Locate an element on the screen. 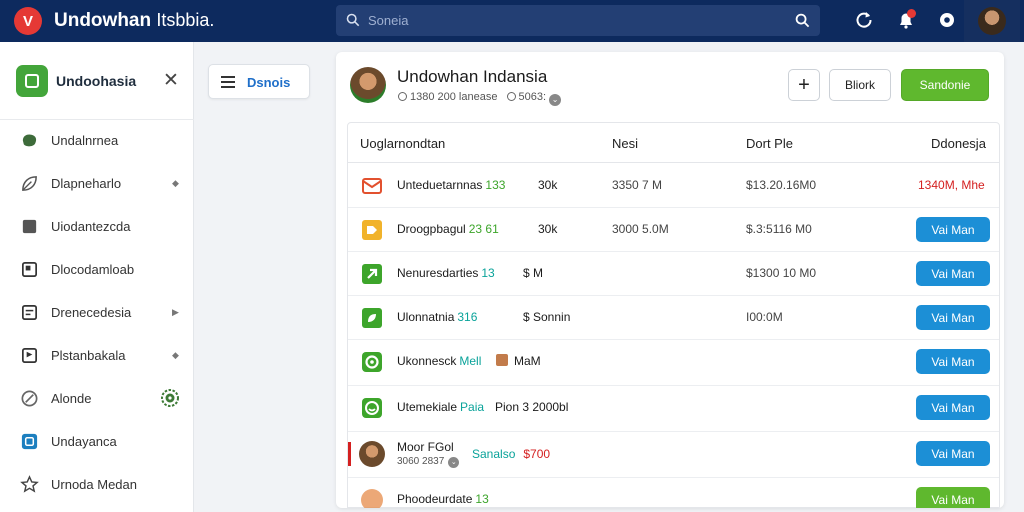 The width and height of the screenshot is (1024, 512). table-row: Ulonnatnia 316 $ Sonnin I00:0M Vai Man is located at coordinates (673, 318).